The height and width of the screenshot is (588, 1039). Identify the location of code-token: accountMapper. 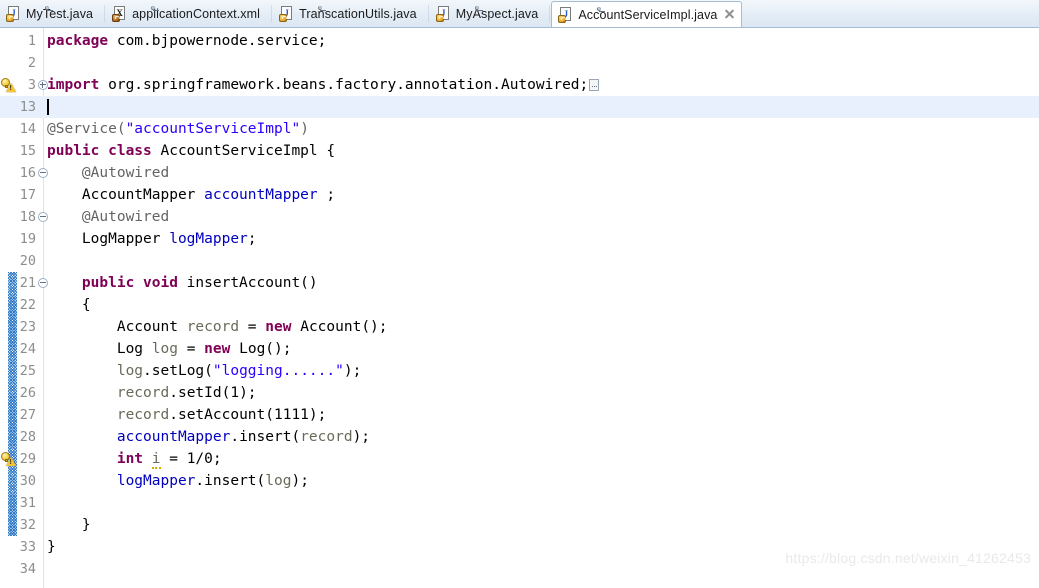
(261, 195).